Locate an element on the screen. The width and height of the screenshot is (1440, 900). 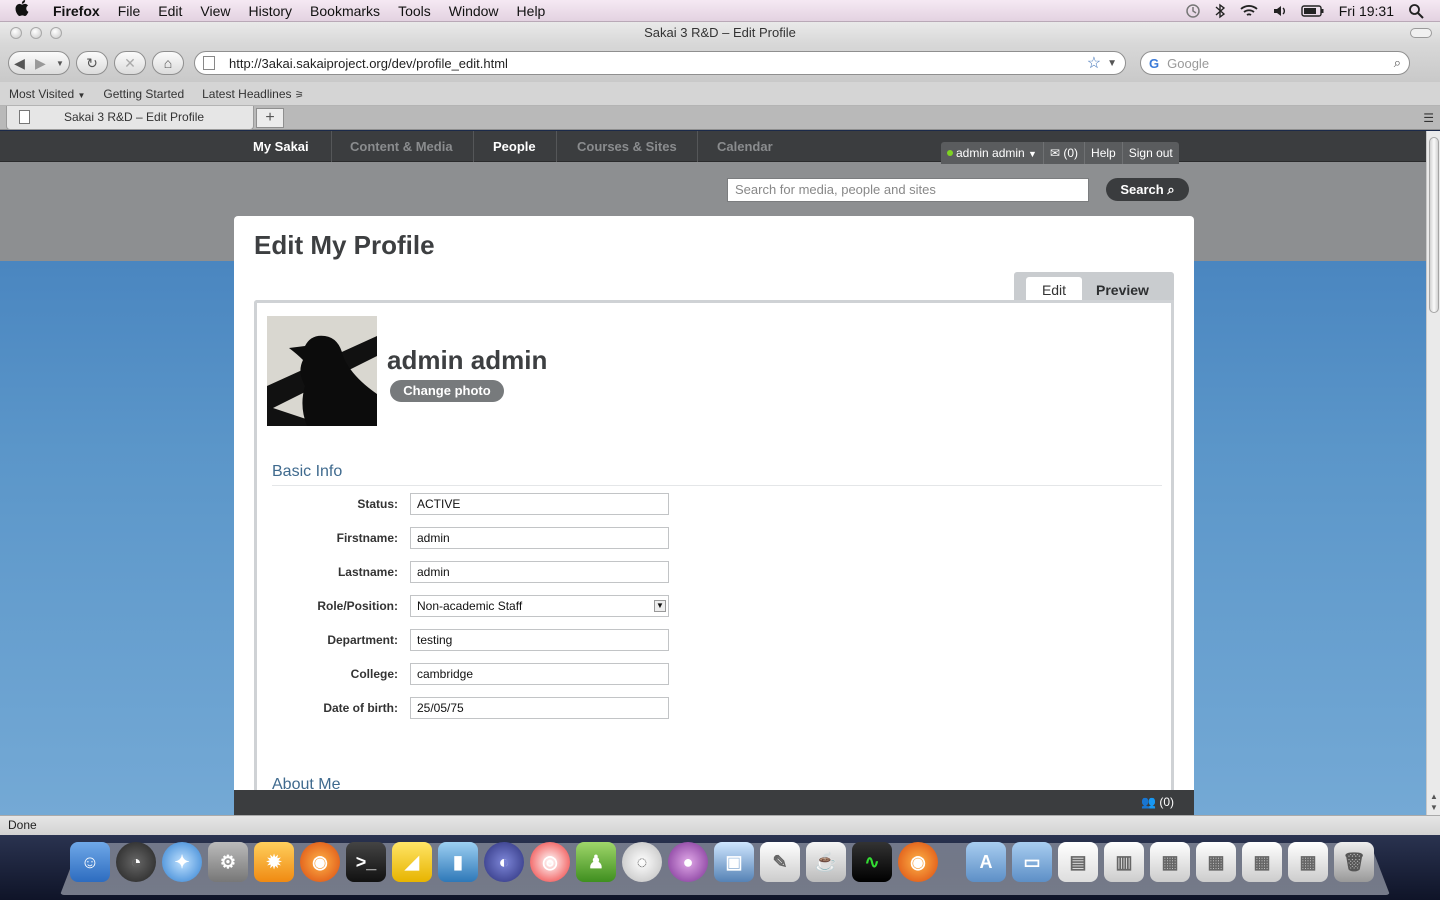
date-of-birth-input: 25/05/75 is located at coordinates (539, 708).